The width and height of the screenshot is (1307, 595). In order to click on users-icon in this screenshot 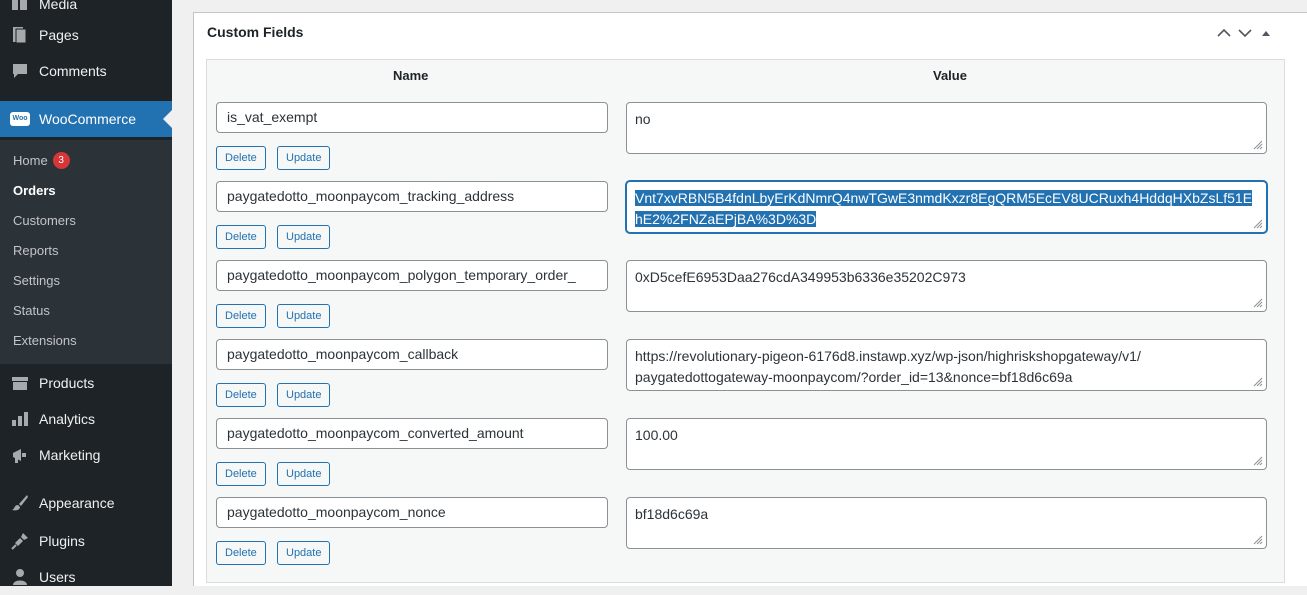, I will do `click(20, 577)`.